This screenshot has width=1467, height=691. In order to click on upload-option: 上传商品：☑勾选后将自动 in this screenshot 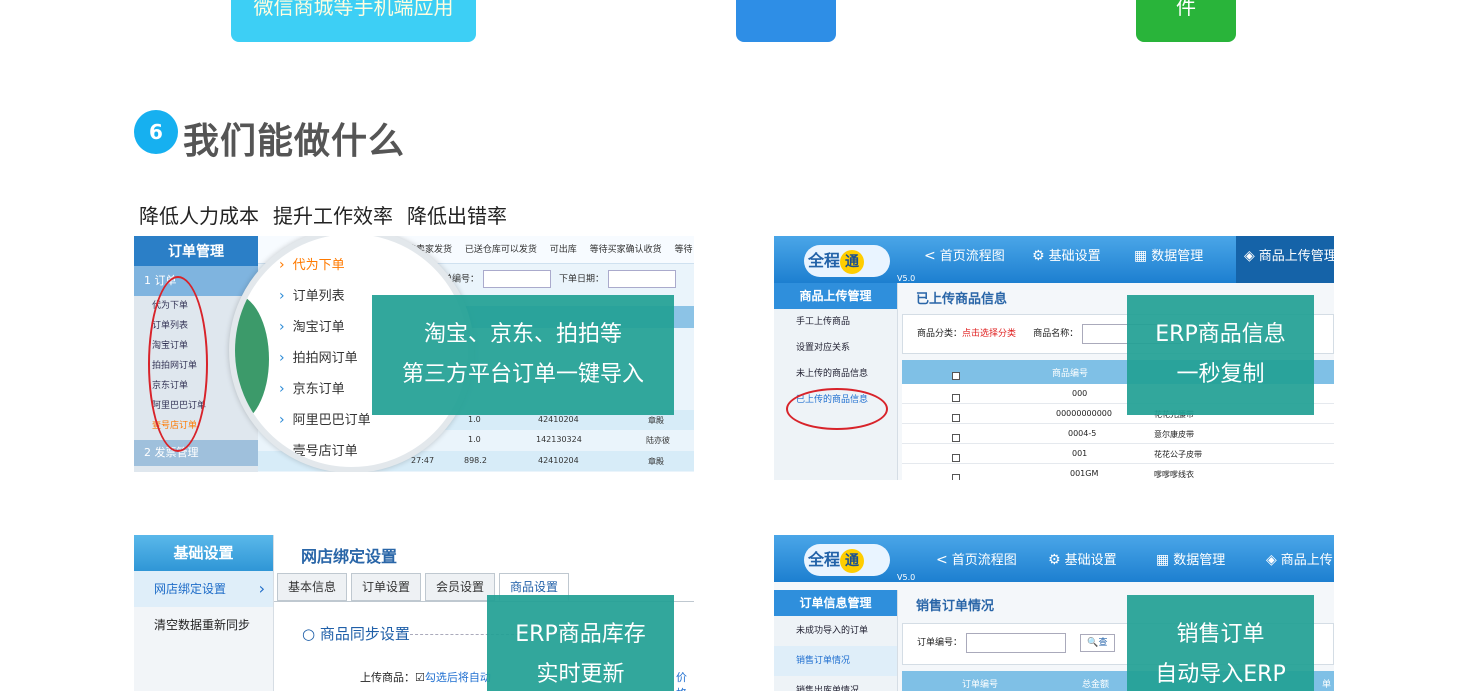, I will do `click(425, 677)`.